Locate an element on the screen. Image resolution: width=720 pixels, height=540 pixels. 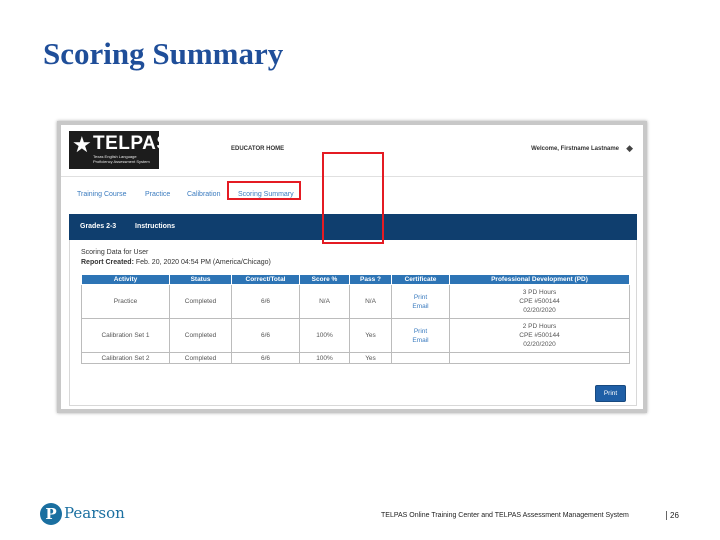
col-score: Score % is located at coordinates (324, 279).